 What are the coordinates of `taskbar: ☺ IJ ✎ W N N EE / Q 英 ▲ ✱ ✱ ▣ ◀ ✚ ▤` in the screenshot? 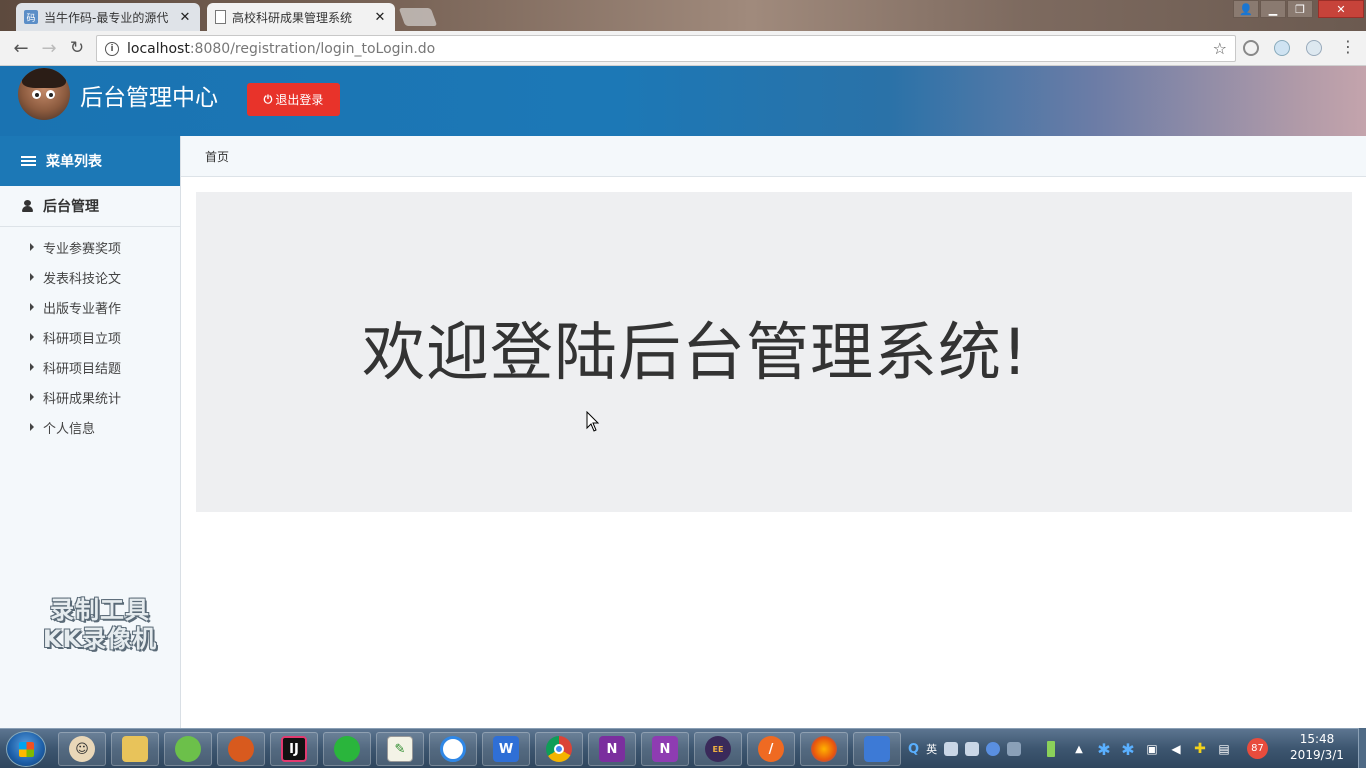 It's located at (683, 748).